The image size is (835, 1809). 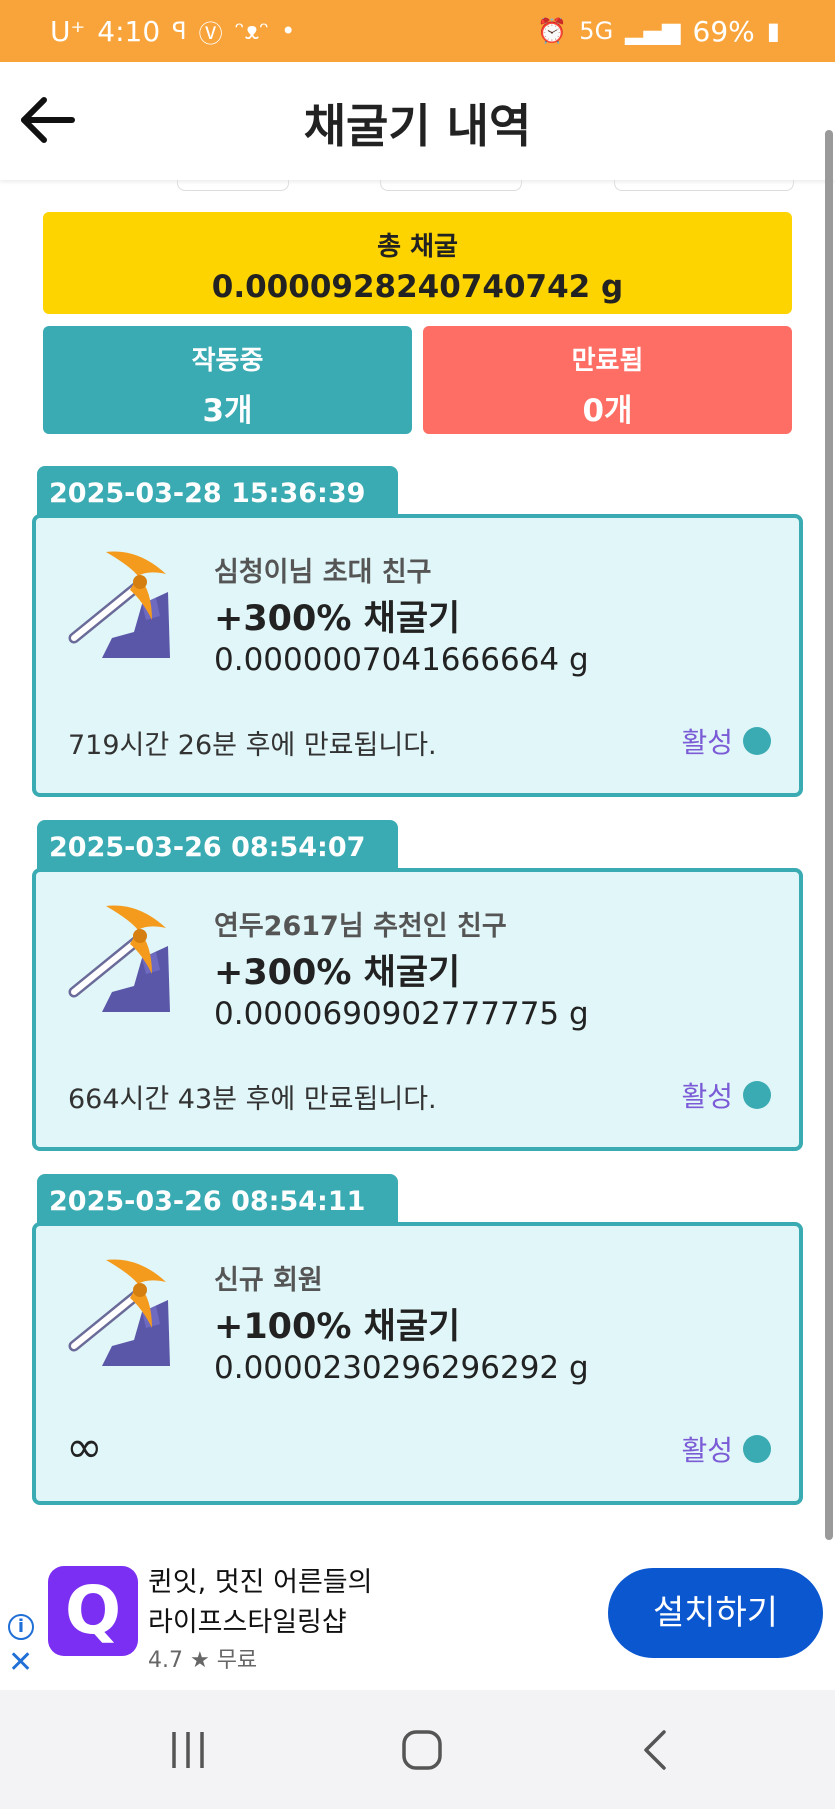 I want to click on ad-info-icon: i, so click(x=21, y=1627).